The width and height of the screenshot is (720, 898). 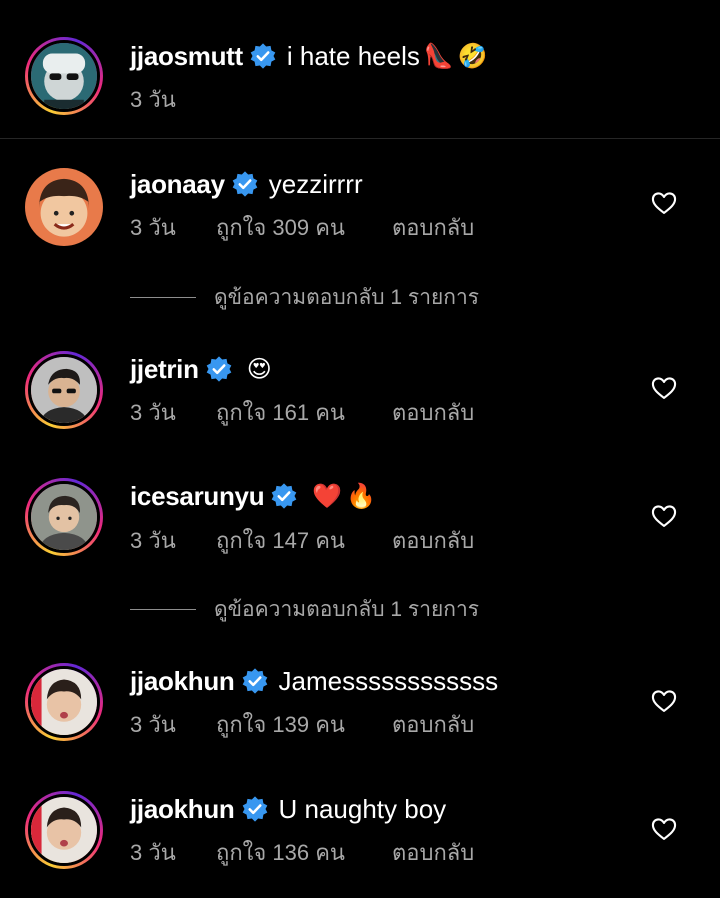 I want to click on avatar-jaonaay, so click(x=64, y=207).